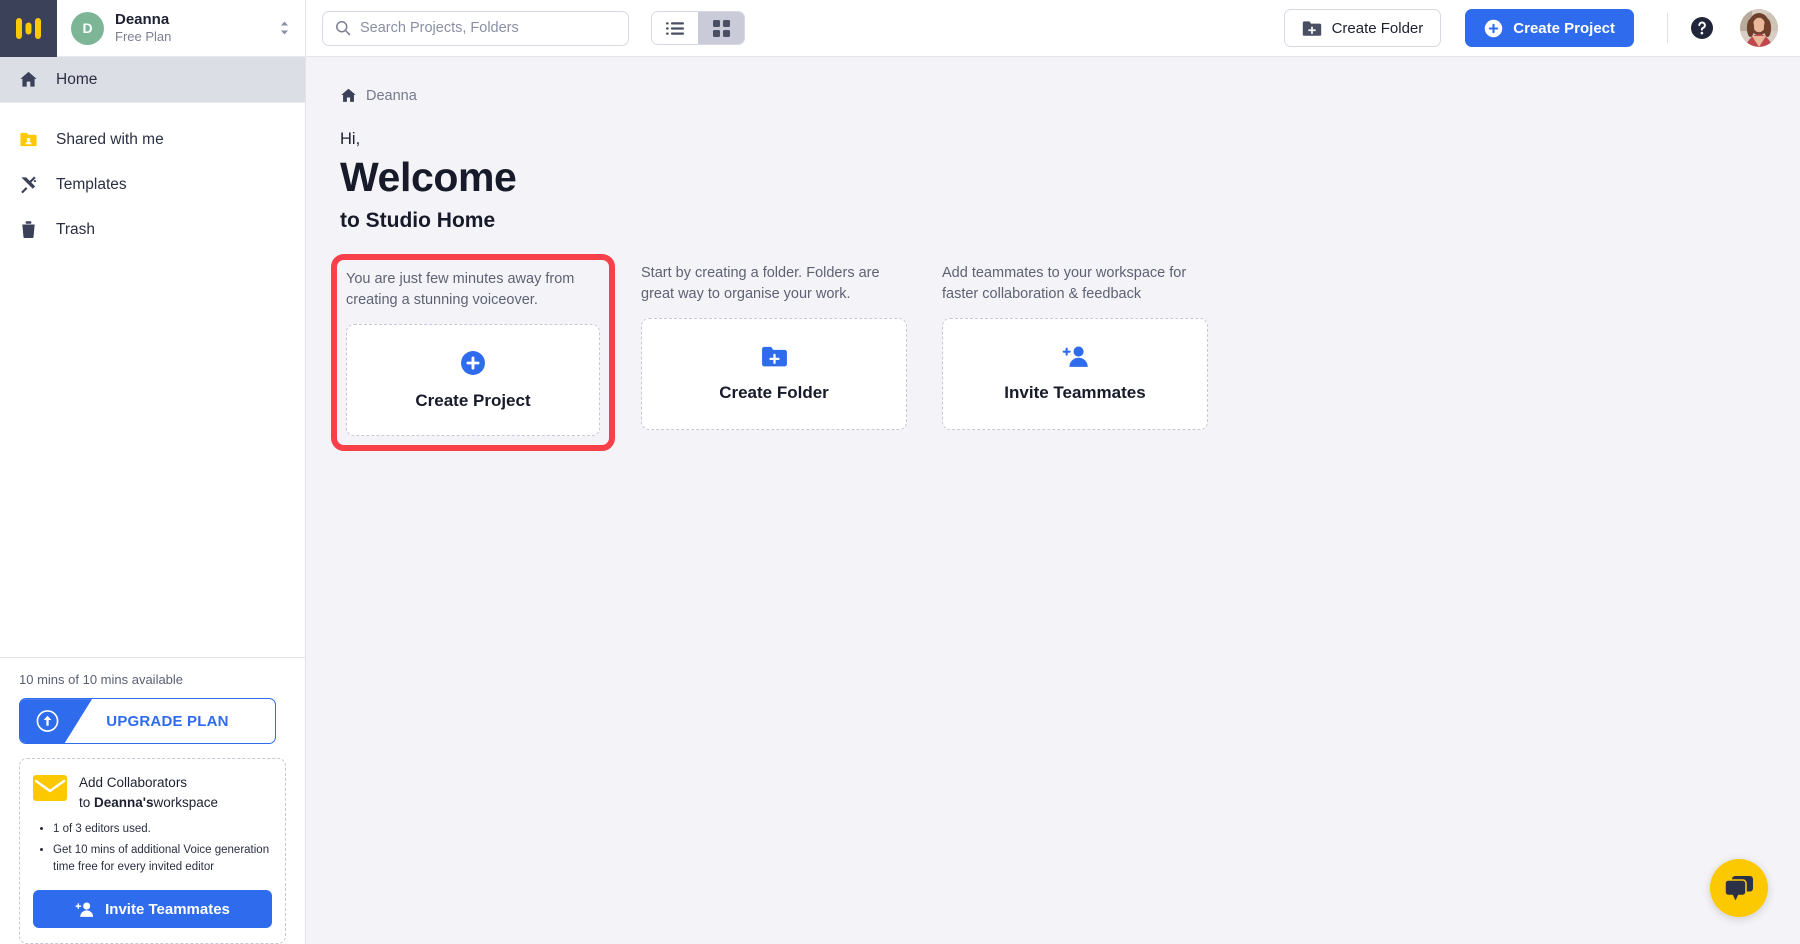 This screenshot has width=1800, height=944. Describe the element at coordinates (473, 380) in the screenshot. I see `create-project-card: Create Project` at that location.